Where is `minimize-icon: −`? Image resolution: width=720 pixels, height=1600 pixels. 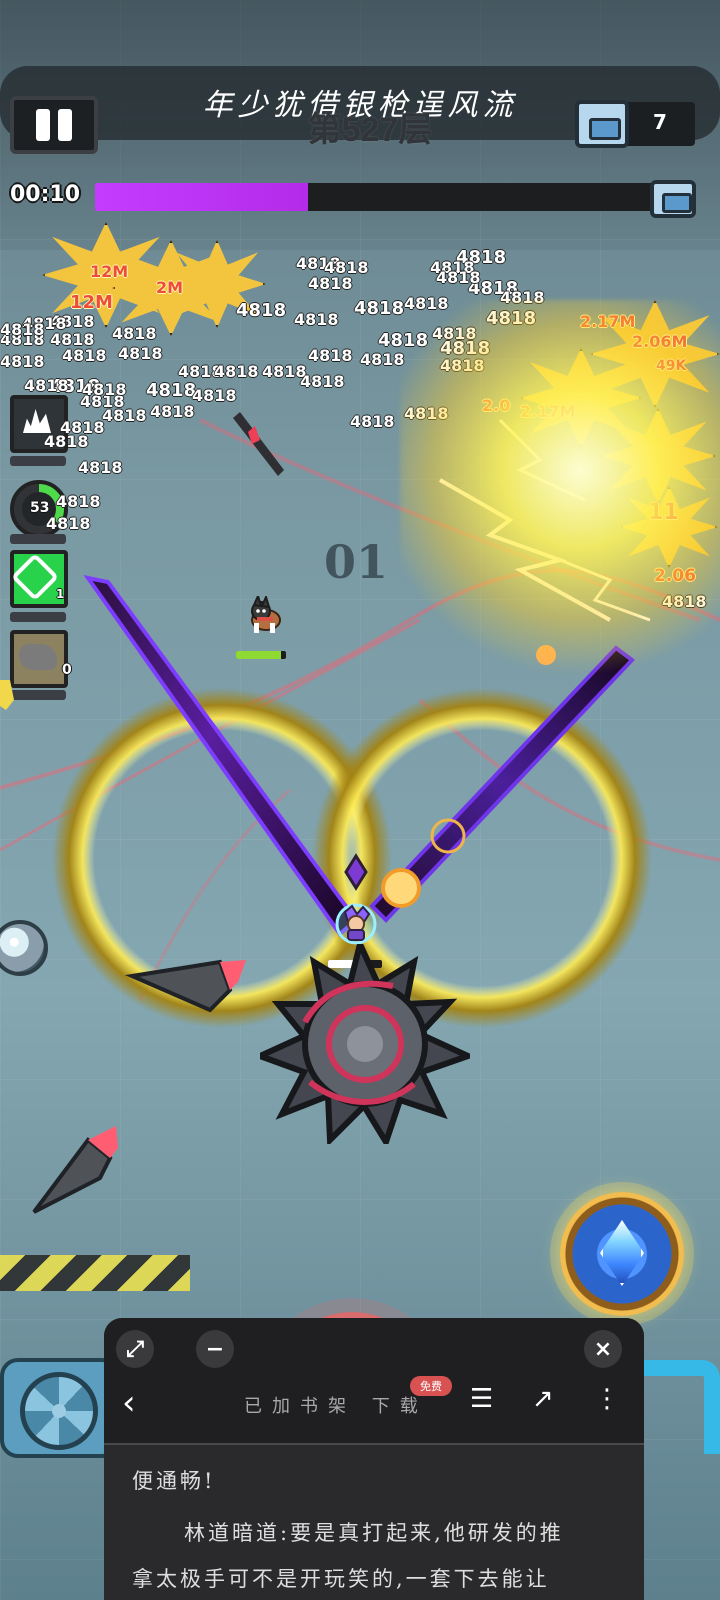
minimize-icon: − is located at coordinates (215, 1349).